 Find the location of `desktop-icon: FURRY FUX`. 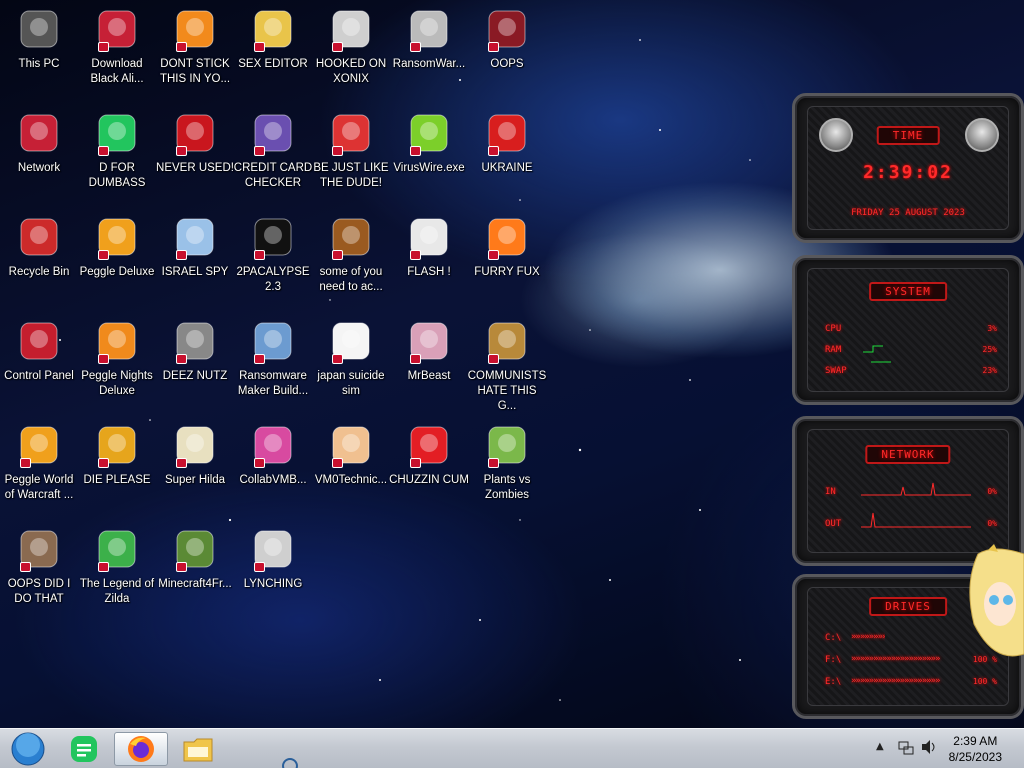

desktop-icon: FURRY FUX is located at coordinates (507, 247).